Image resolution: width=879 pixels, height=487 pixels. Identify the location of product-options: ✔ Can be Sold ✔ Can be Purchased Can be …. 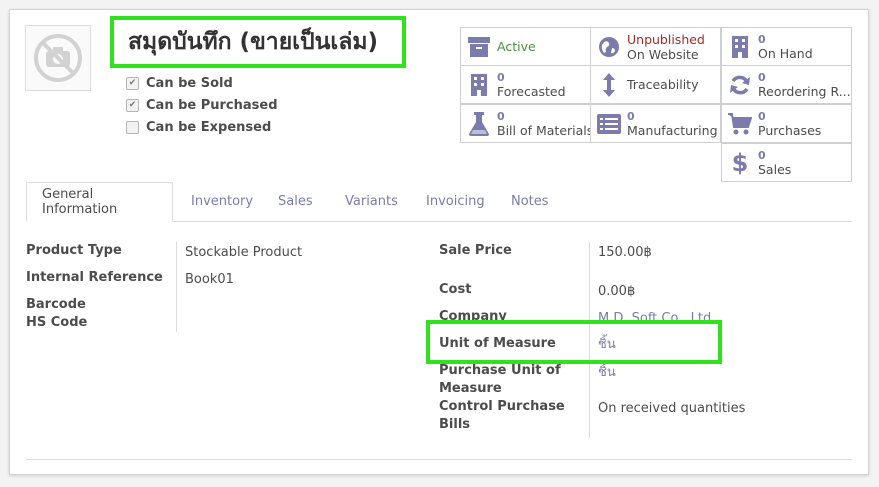
(202, 105).